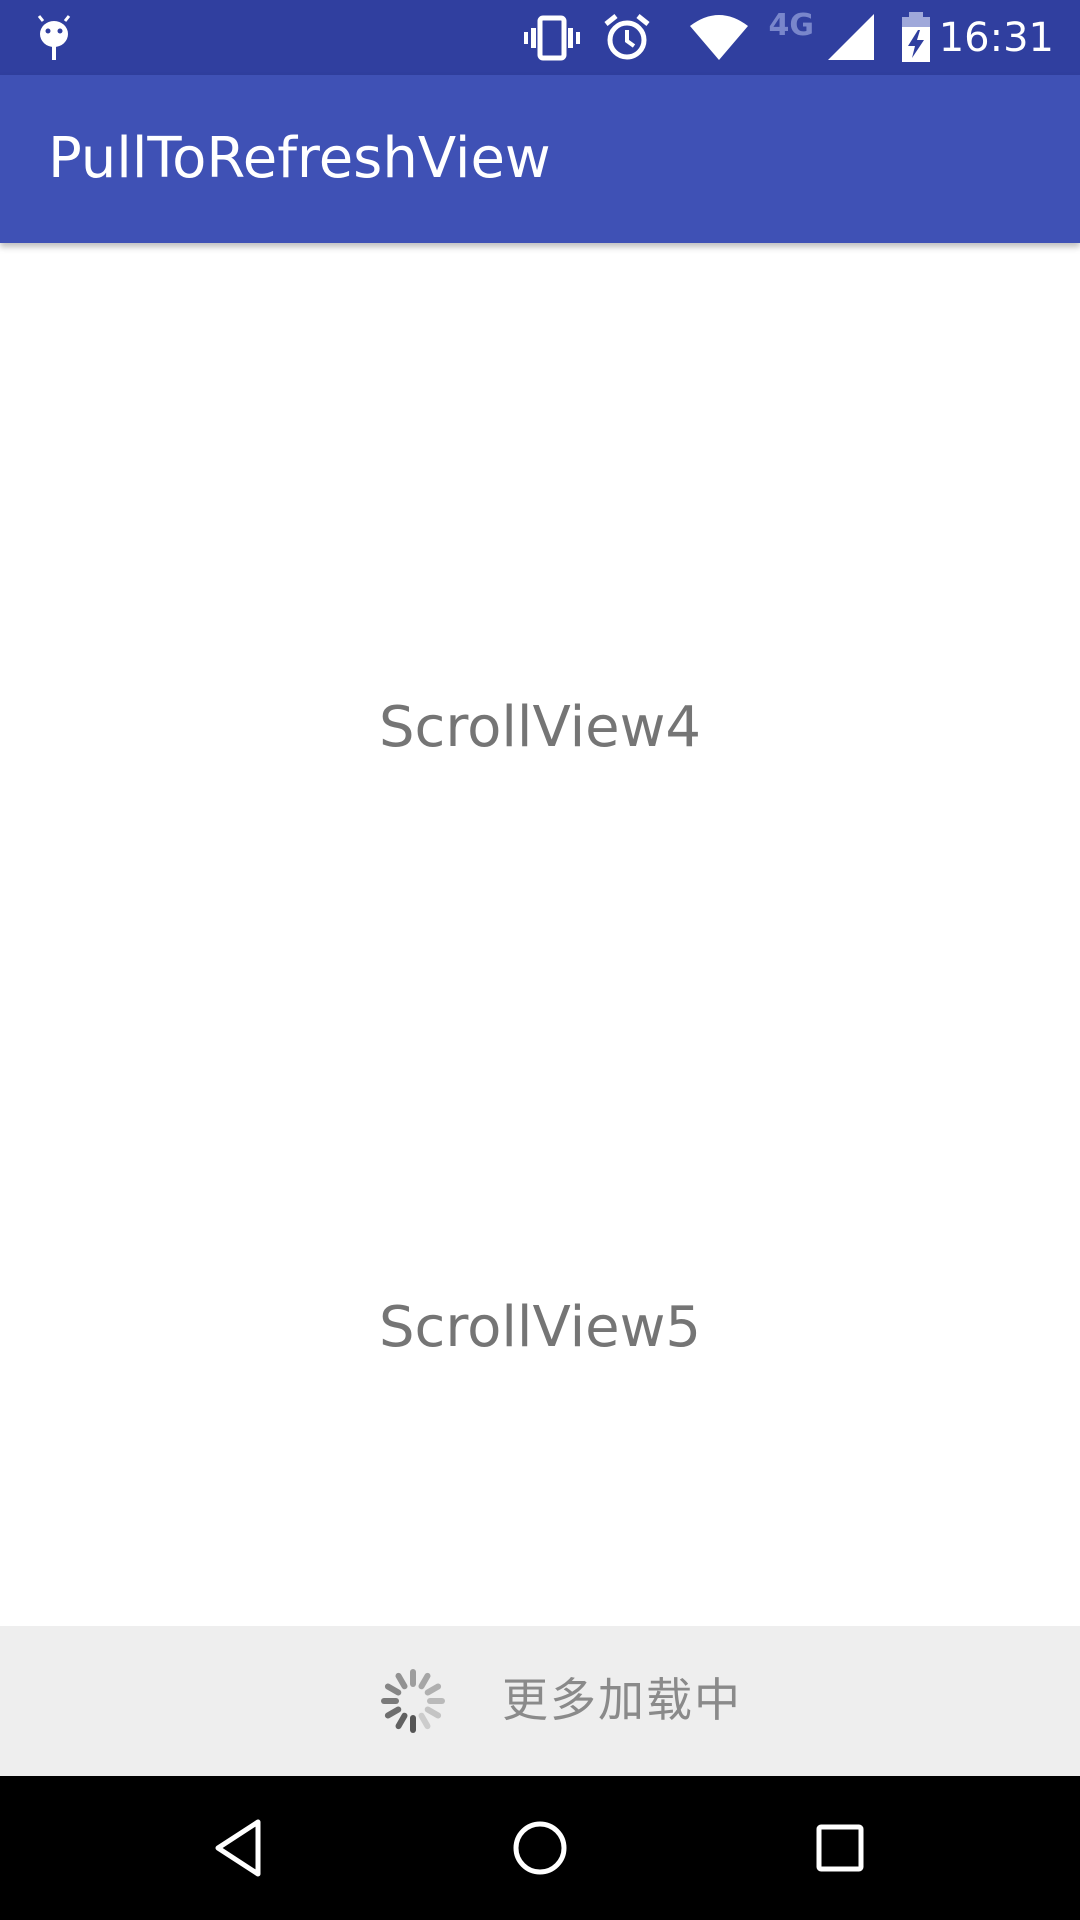  What do you see at coordinates (791, 25) in the screenshot?
I see `network-type-label: 4G` at bounding box center [791, 25].